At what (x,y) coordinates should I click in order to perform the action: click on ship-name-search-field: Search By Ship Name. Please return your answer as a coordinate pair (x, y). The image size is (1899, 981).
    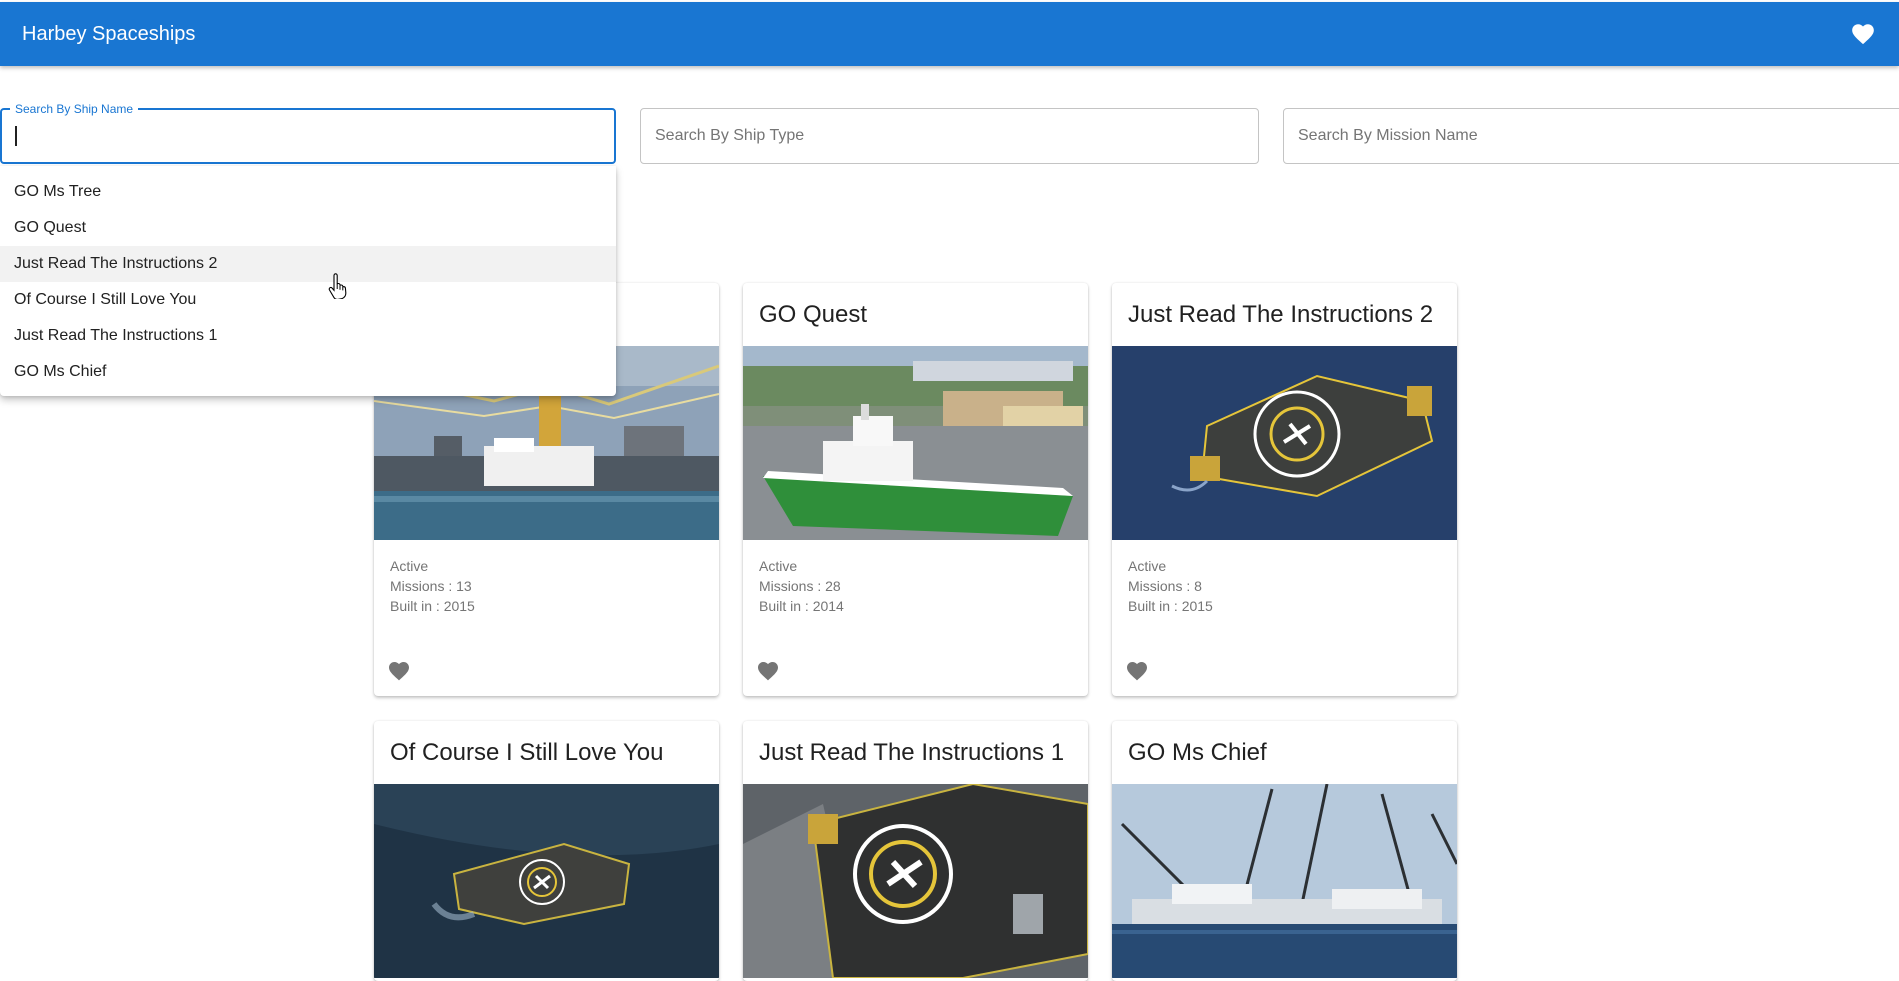
    Looking at the image, I should click on (308, 132).